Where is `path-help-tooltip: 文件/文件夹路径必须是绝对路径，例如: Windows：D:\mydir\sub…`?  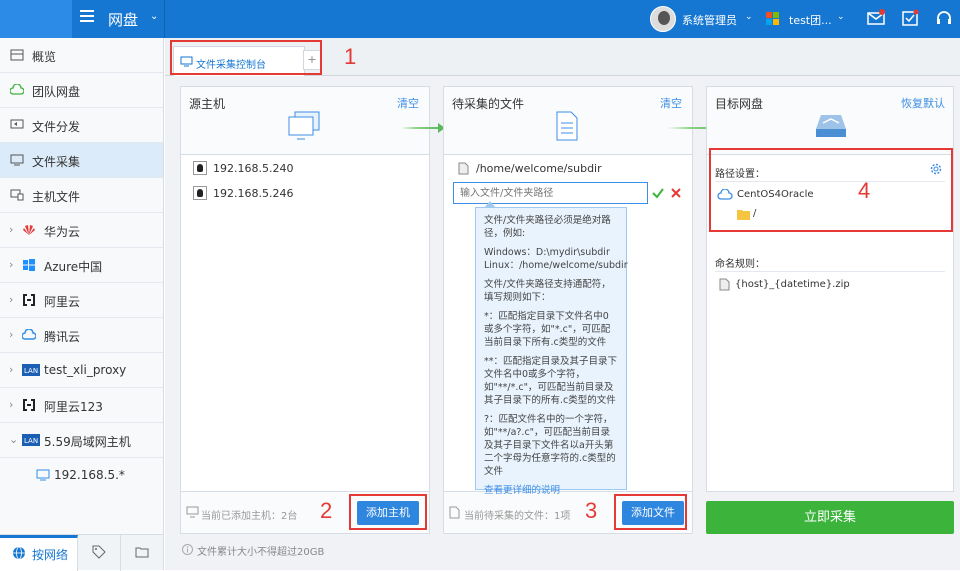 path-help-tooltip: 文件/文件夹路径必须是绝对路径，例如: Windows：D:\mydir\sub… is located at coordinates (551, 348).